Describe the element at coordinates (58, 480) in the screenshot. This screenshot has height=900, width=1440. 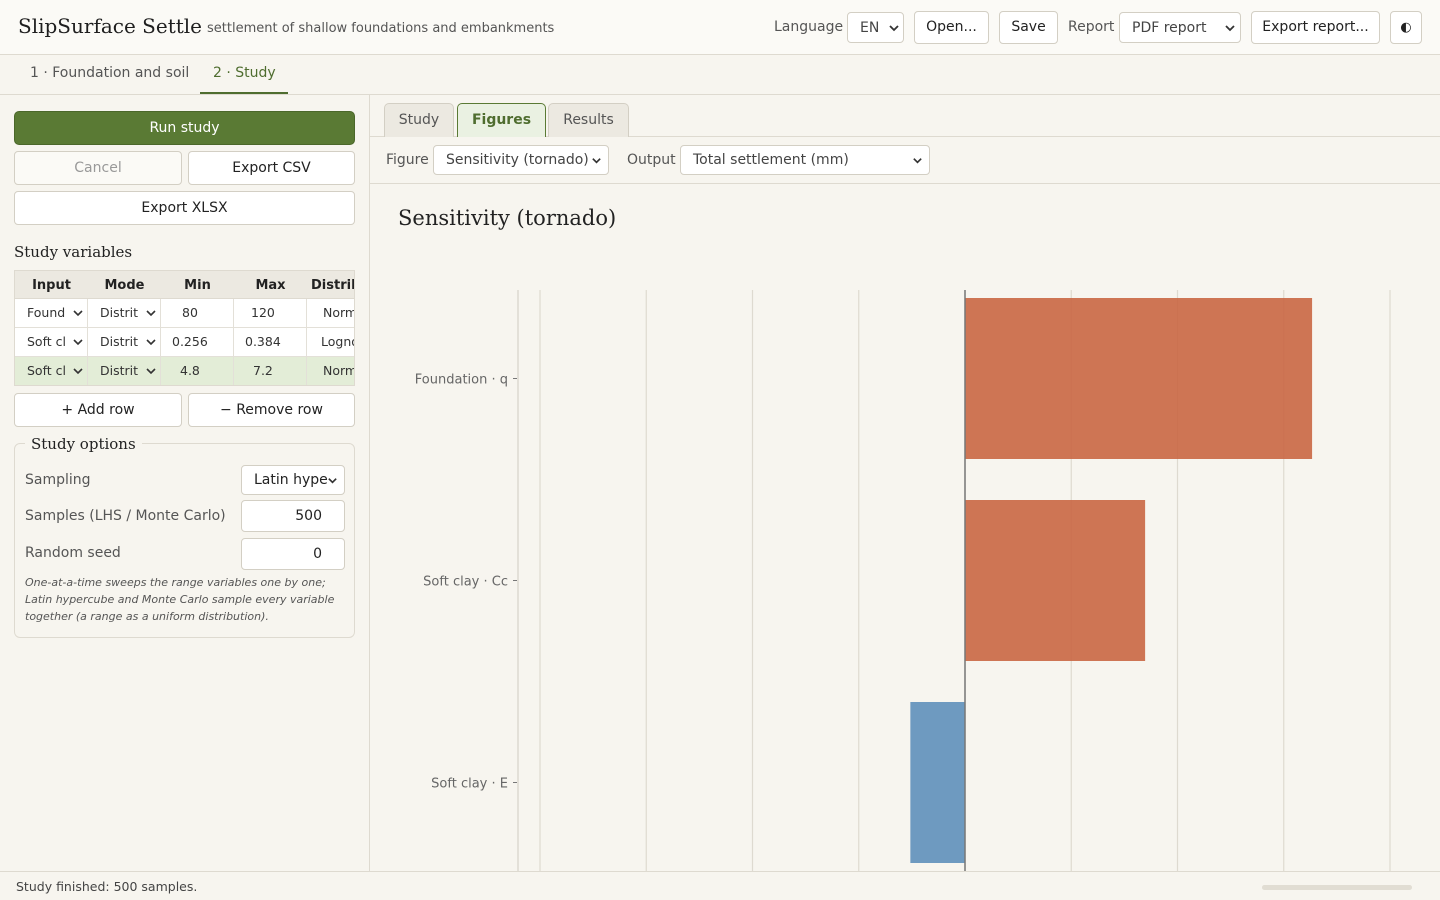
I see `sampling-label: Sampling` at that location.